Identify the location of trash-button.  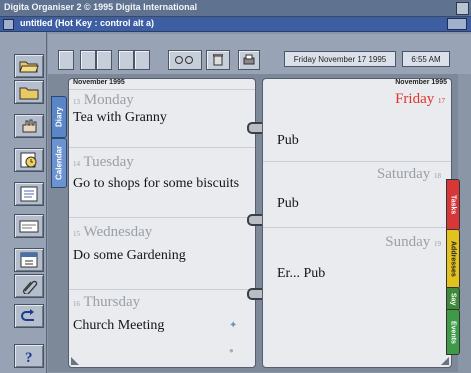
(218, 60).